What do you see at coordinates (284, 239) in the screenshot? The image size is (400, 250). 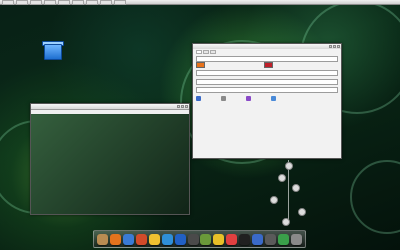 I see `download-icon` at bounding box center [284, 239].